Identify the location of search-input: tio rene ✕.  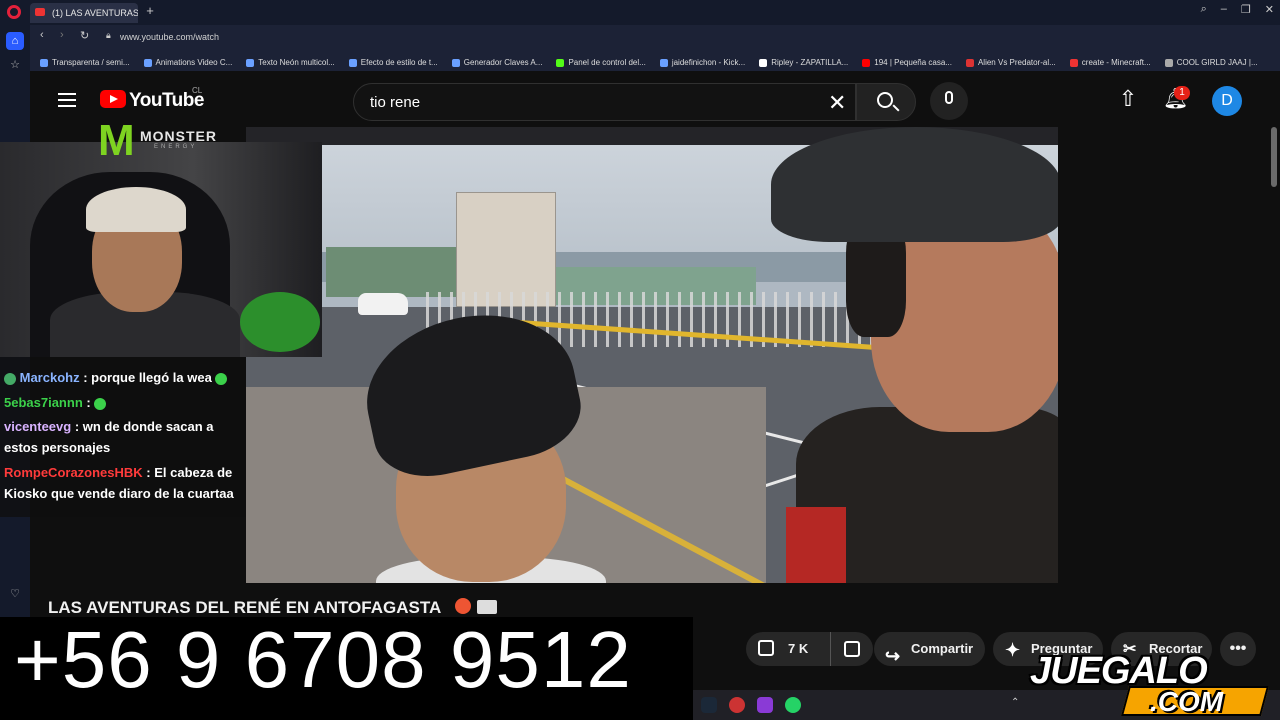
(604, 102).